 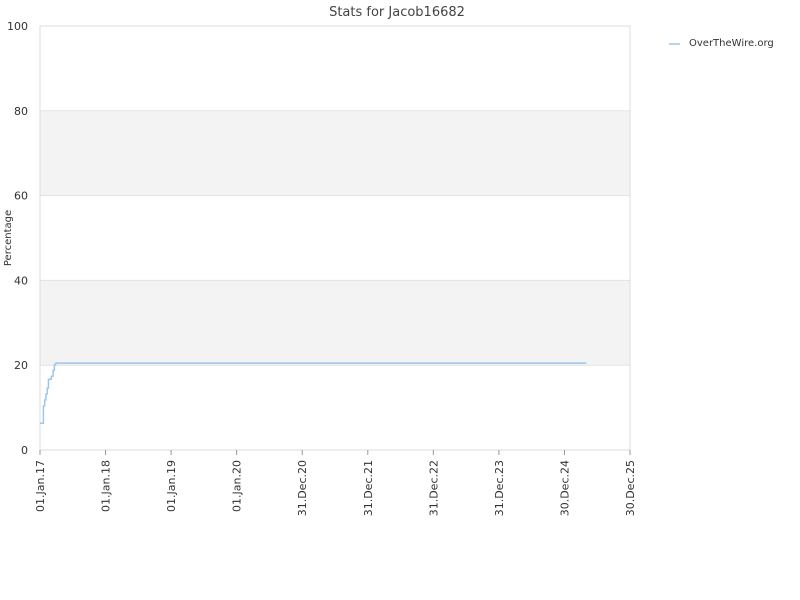 I want to click on x-tick-label: 01.Jan.17, so click(x=40, y=486).